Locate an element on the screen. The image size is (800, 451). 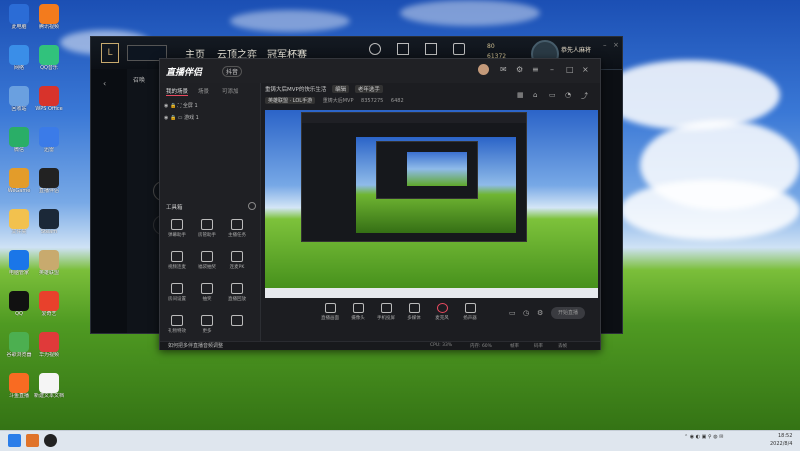
desktop-icon: 网络 is located at coordinates (19, 58).